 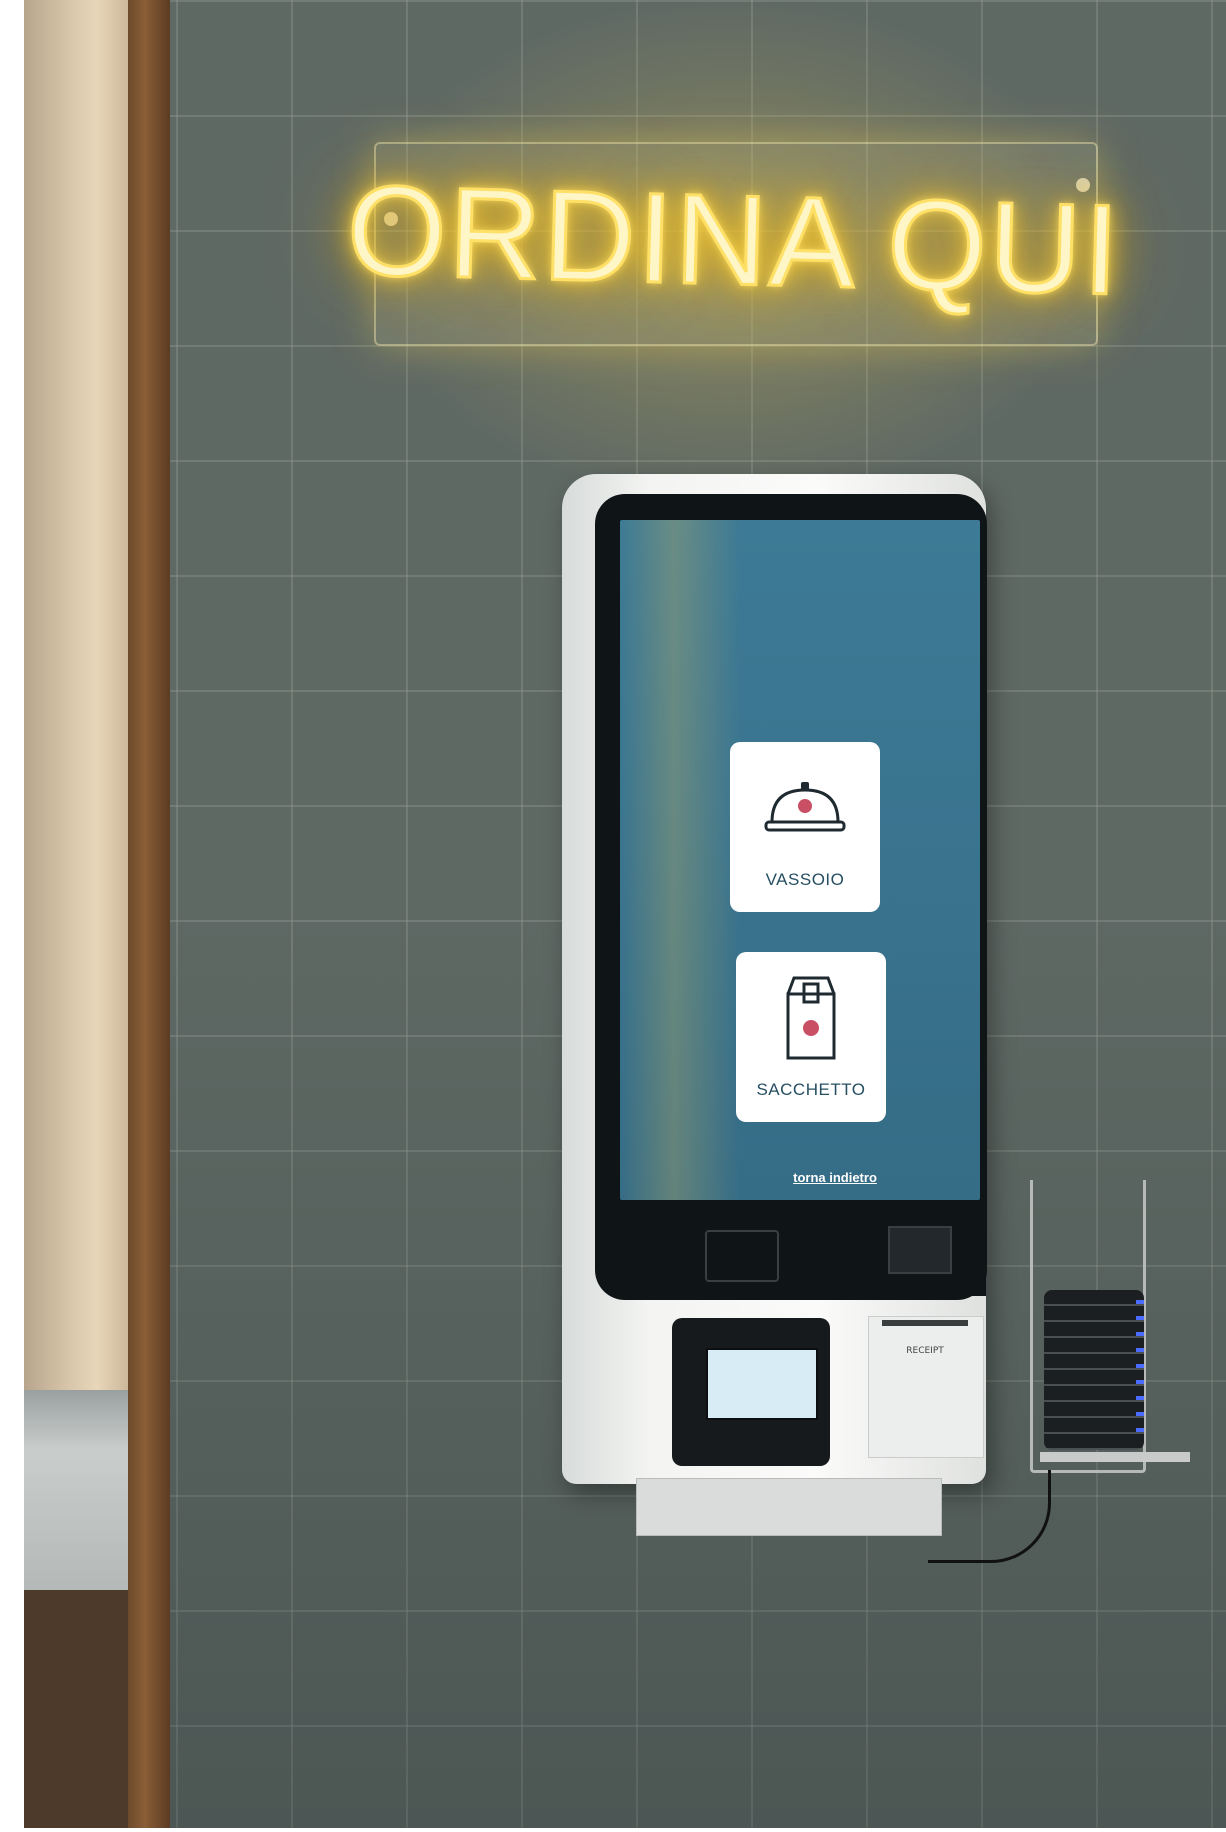 I want to click on bag-icon, so click(x=811, y=1015).